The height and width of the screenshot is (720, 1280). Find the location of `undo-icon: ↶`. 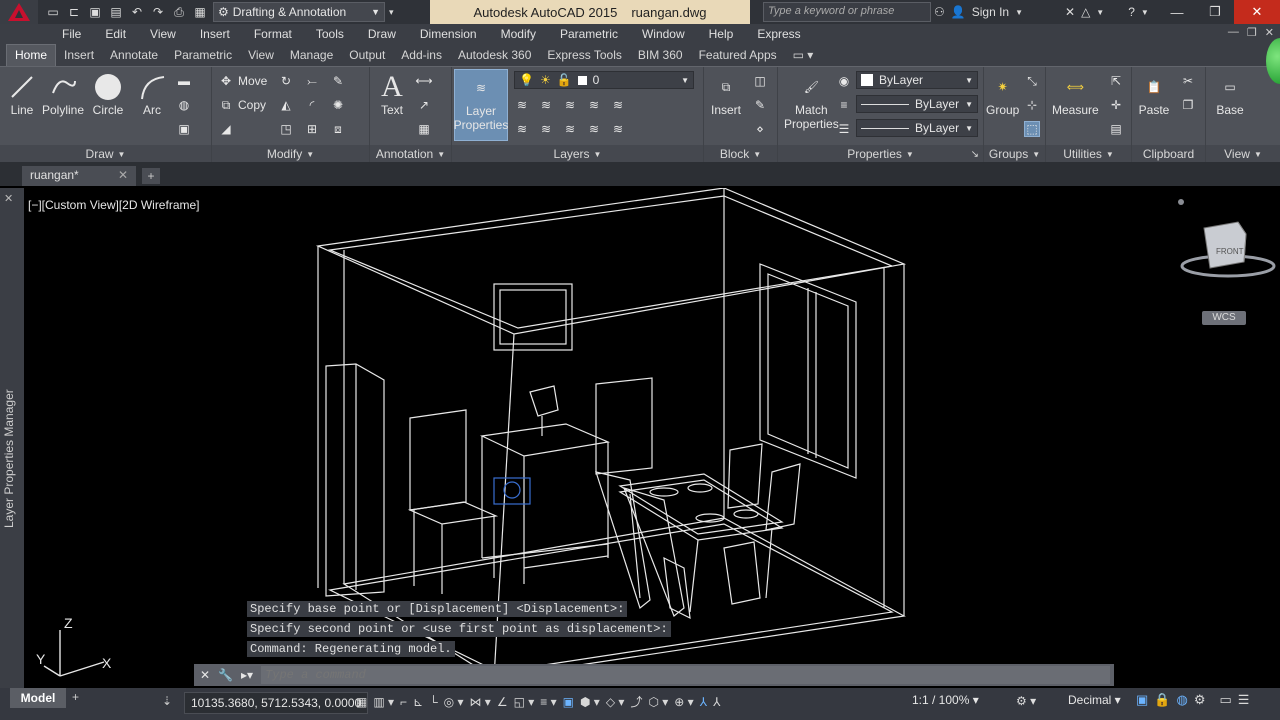

undo-icon: ↶ is located at coordinates (137, 12).